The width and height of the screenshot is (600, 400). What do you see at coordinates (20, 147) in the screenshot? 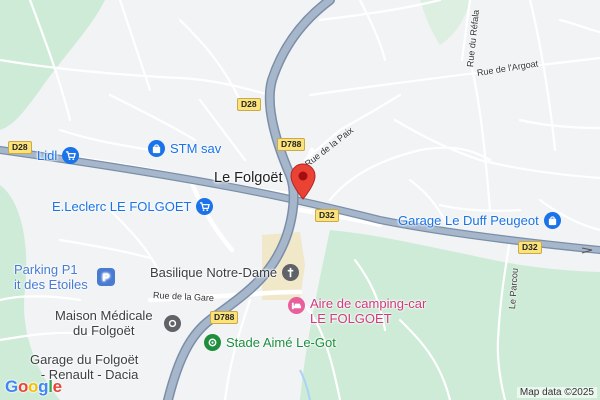
I see `d28-shield-left: D28` at bounding box center [20, 147].